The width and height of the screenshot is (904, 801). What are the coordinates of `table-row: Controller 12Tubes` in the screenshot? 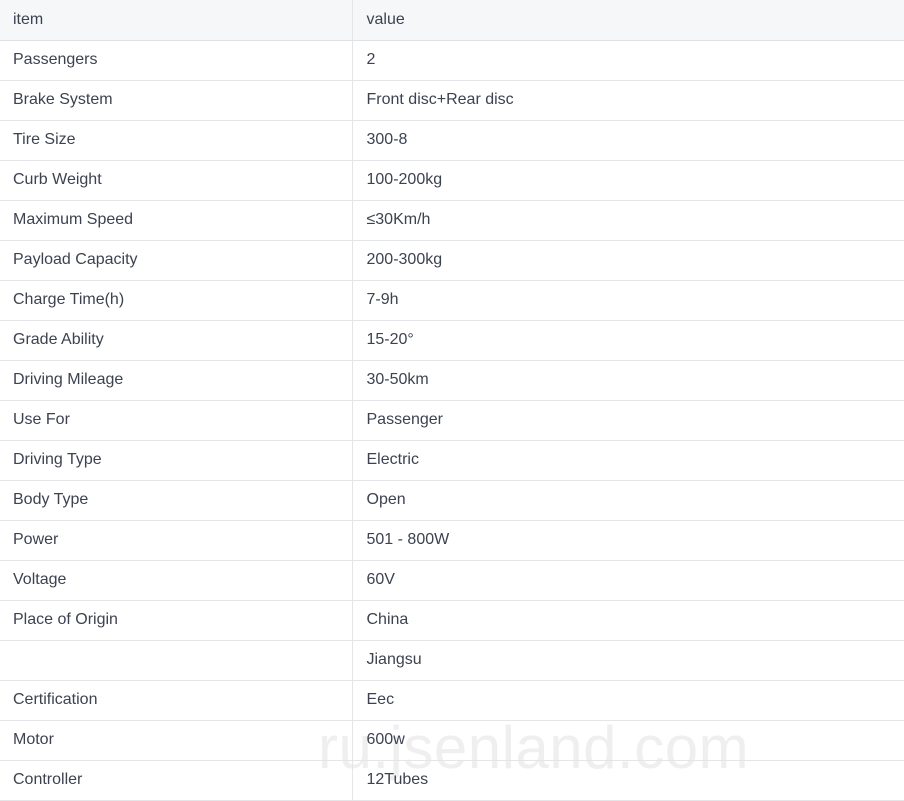 It's located at (452, 780).